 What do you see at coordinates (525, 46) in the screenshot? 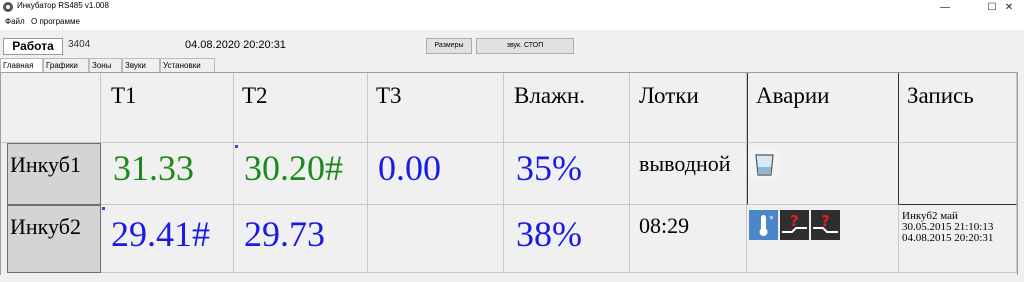
I see `sound-stop-button: звук. СТОП` at bounding box center [525, 46].